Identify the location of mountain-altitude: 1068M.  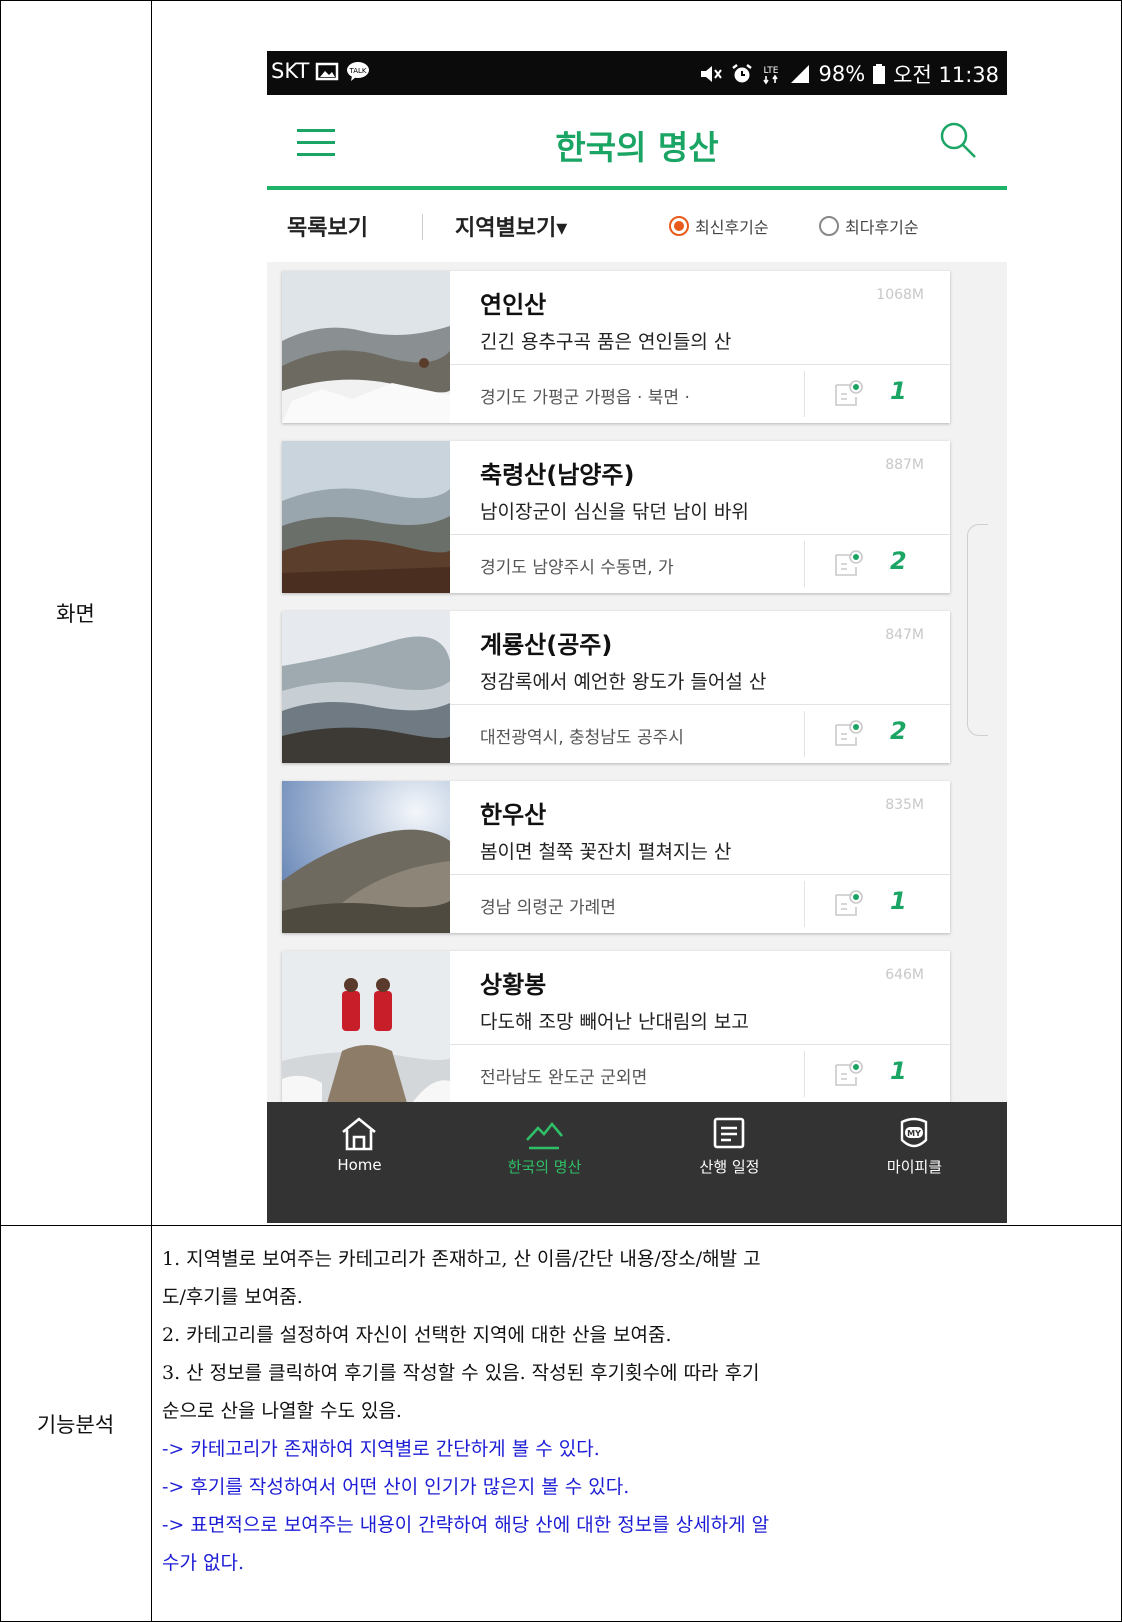
(900, 295).